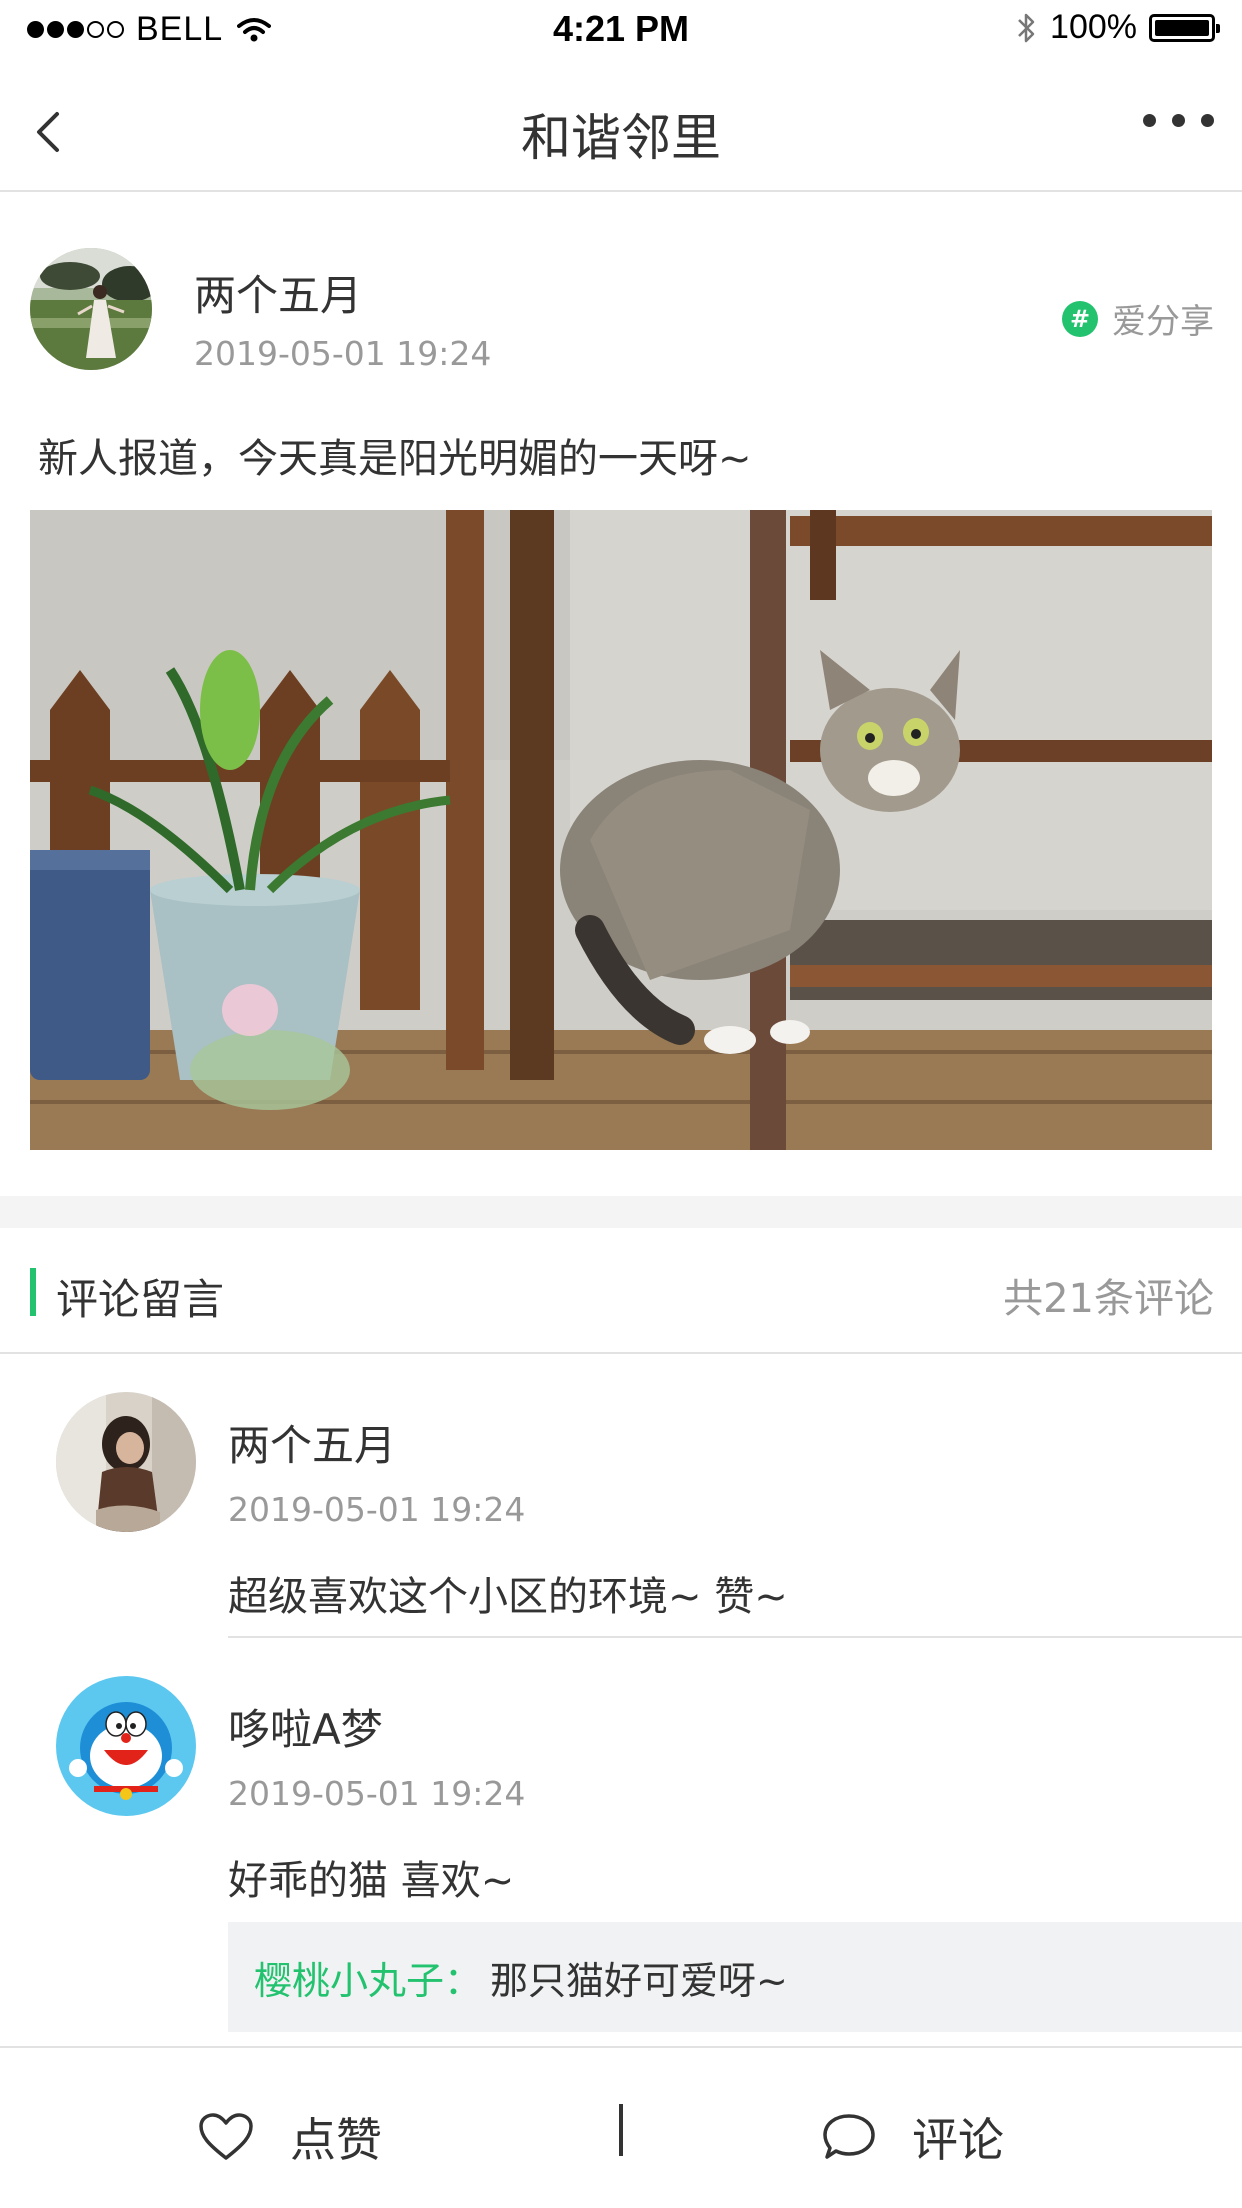  What do you see at coordinates (395, 459) in the screenshot?
I see `post-text: 新人报道，今天真是阳光明媚的一天呀~` at bounding box center [395, 459].